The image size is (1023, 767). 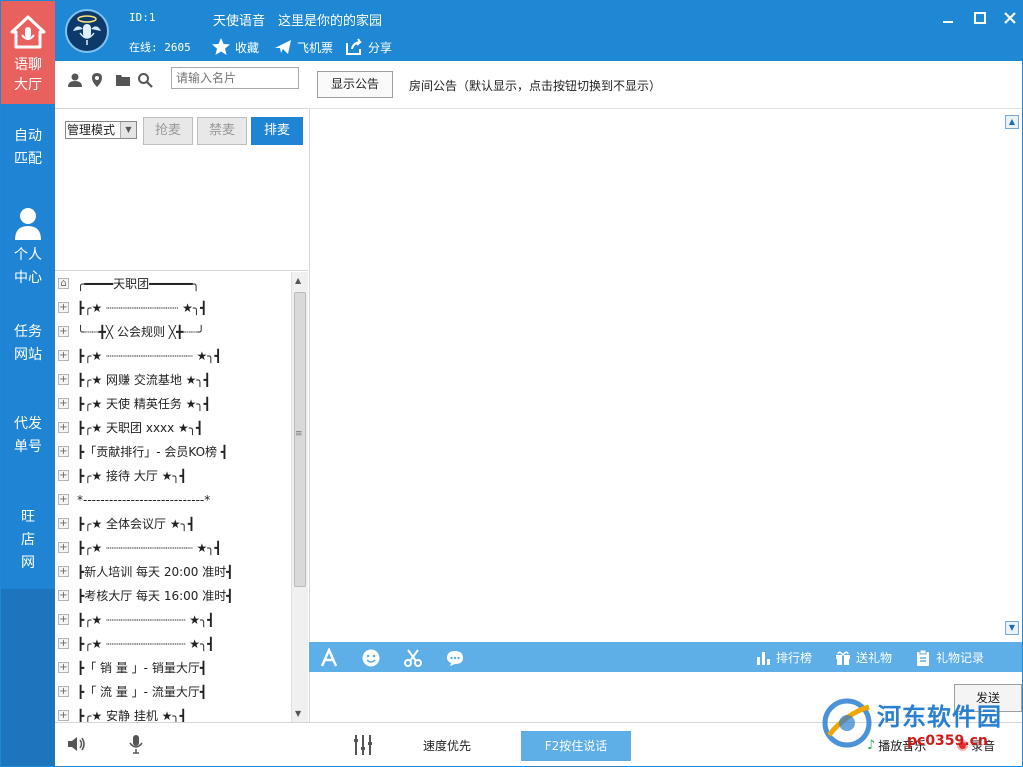 I want to click on close-button, so click(x=1010, y=18).